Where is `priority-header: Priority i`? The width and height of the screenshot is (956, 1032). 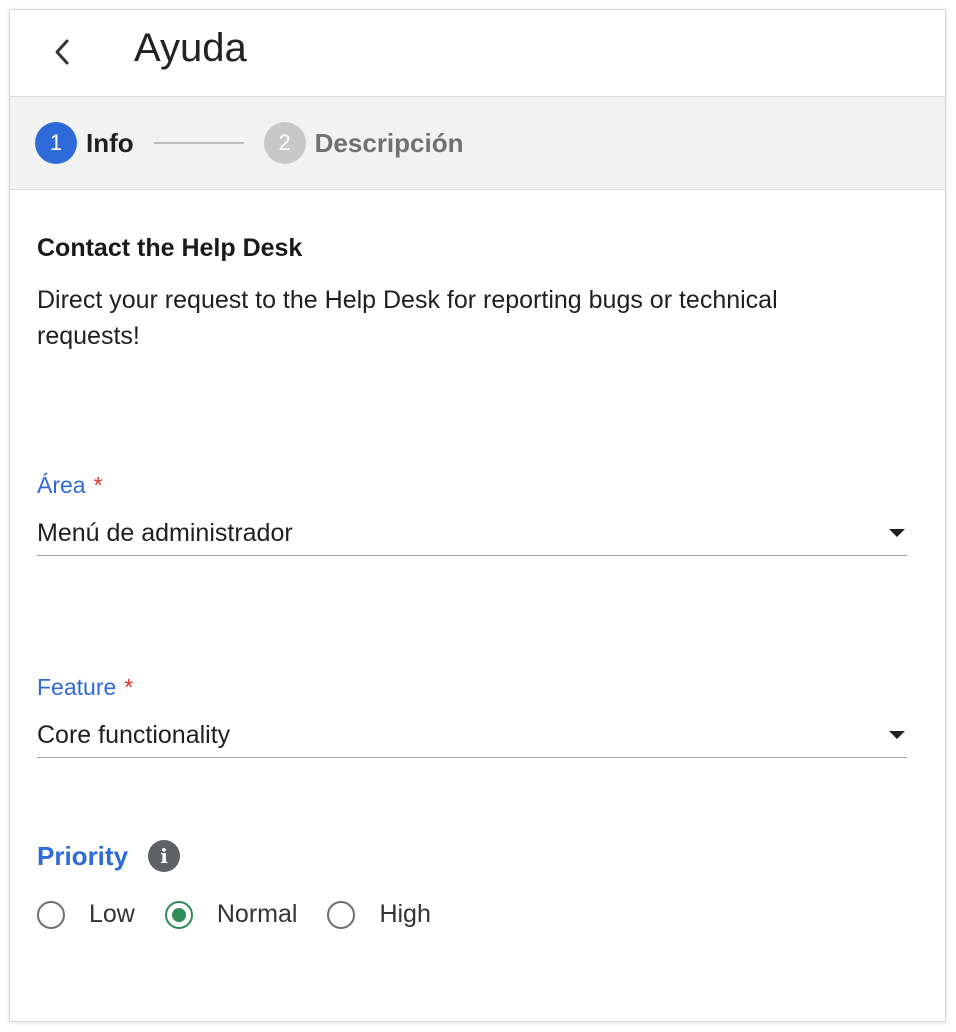 priority-header: Priority i is located at coordinates (109, 856).